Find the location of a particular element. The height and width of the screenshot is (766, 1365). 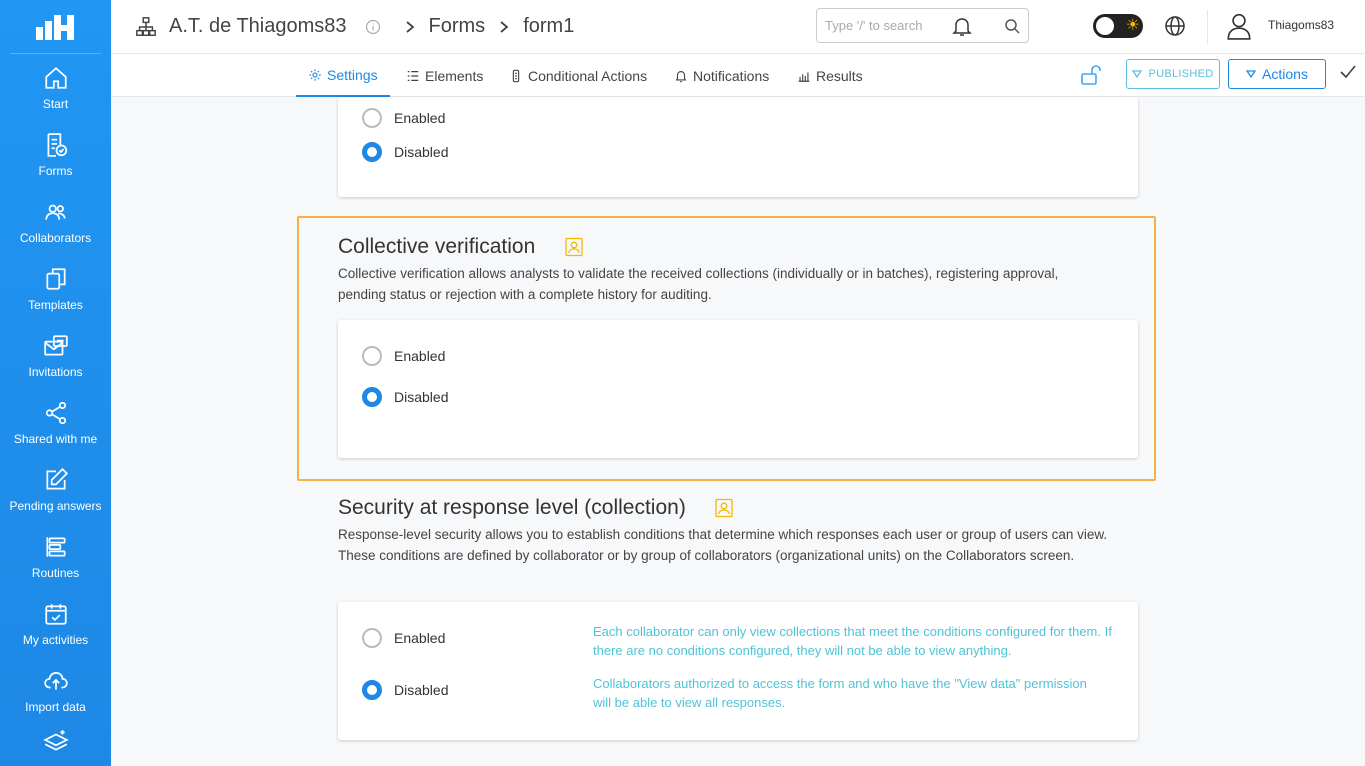

tab-results: Results is located at coordinates (830, 75).